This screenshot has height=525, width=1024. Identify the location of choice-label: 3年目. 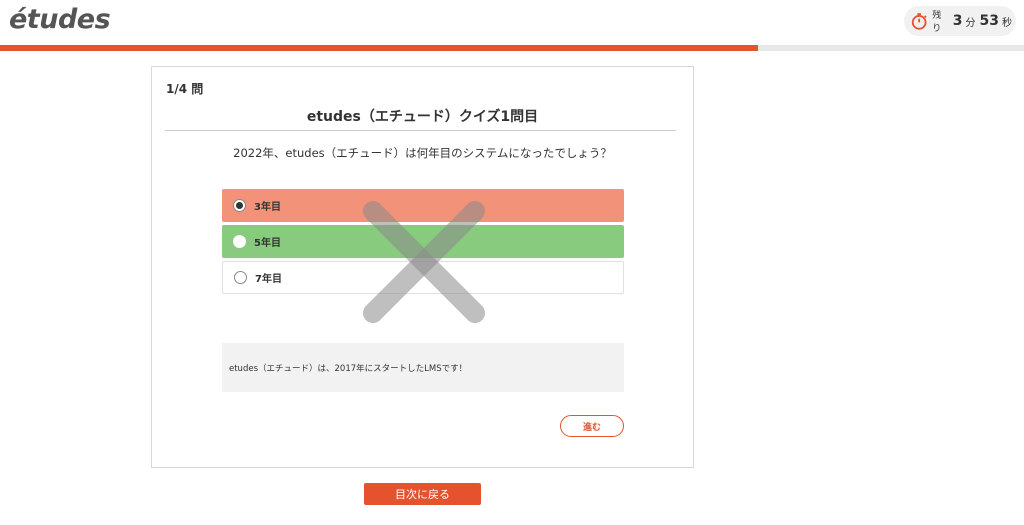
(267, 207).